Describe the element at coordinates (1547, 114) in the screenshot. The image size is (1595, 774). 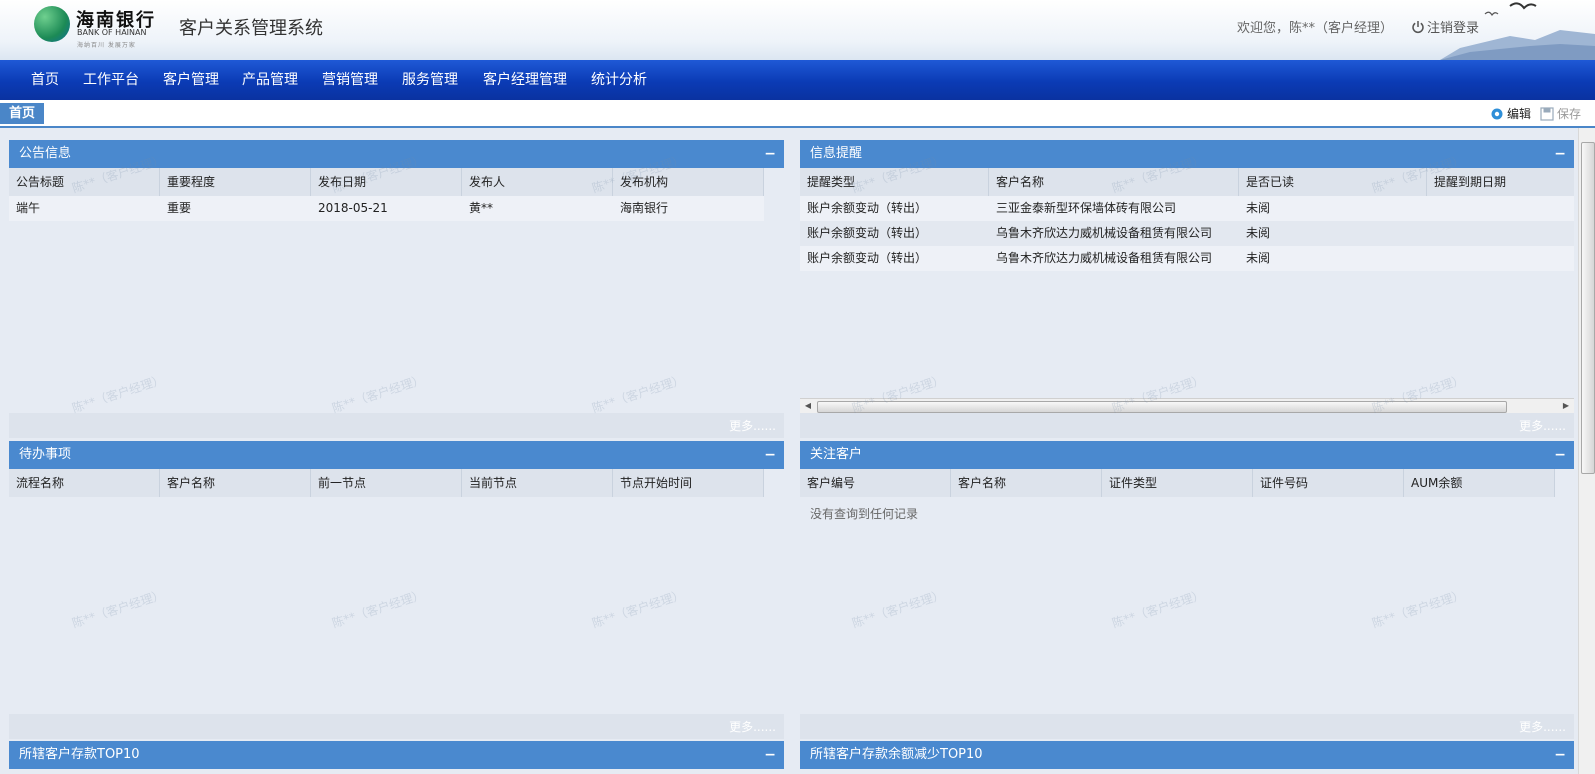
I see `save-icon` at that location.